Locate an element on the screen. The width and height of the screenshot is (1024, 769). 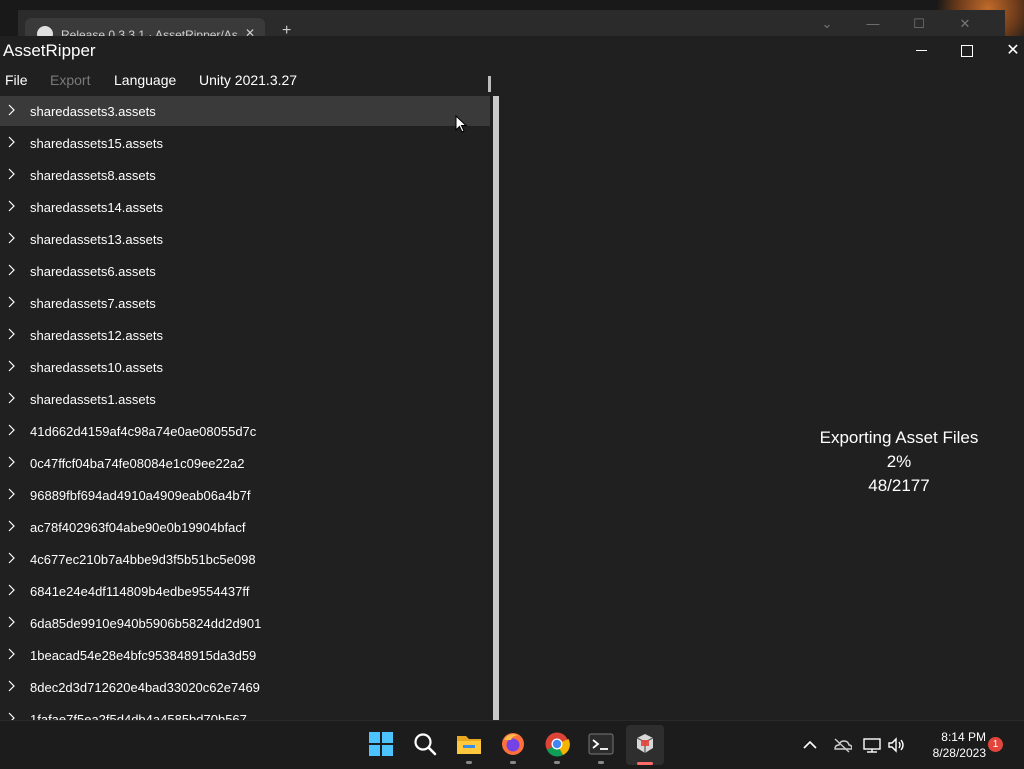
tree-item: 8dec2d3d712620e4bad33020c62e7469 is located at coordinates (245, 688).